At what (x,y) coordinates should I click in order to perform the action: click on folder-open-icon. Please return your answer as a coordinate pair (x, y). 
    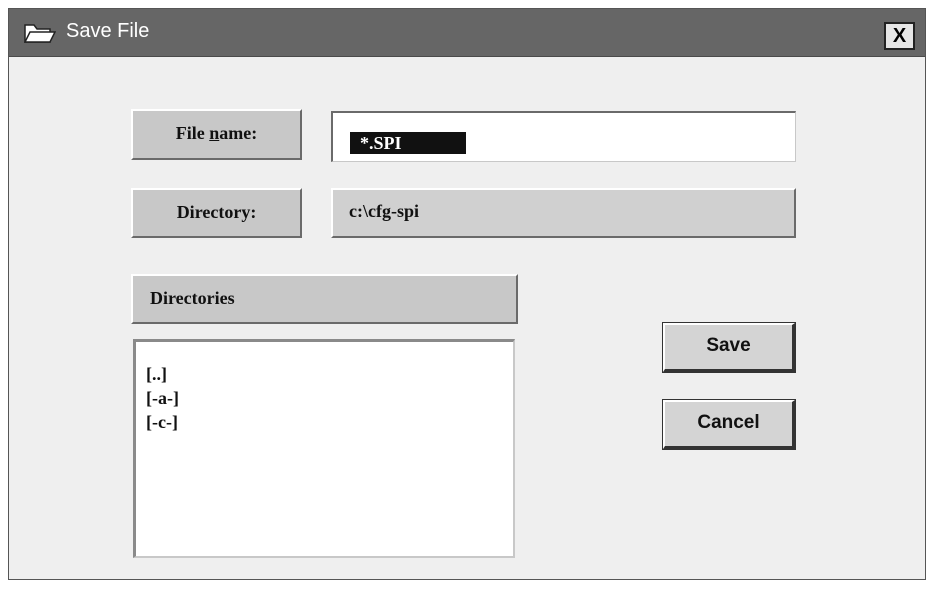
    Looking at the image, I should click on (40, 33).